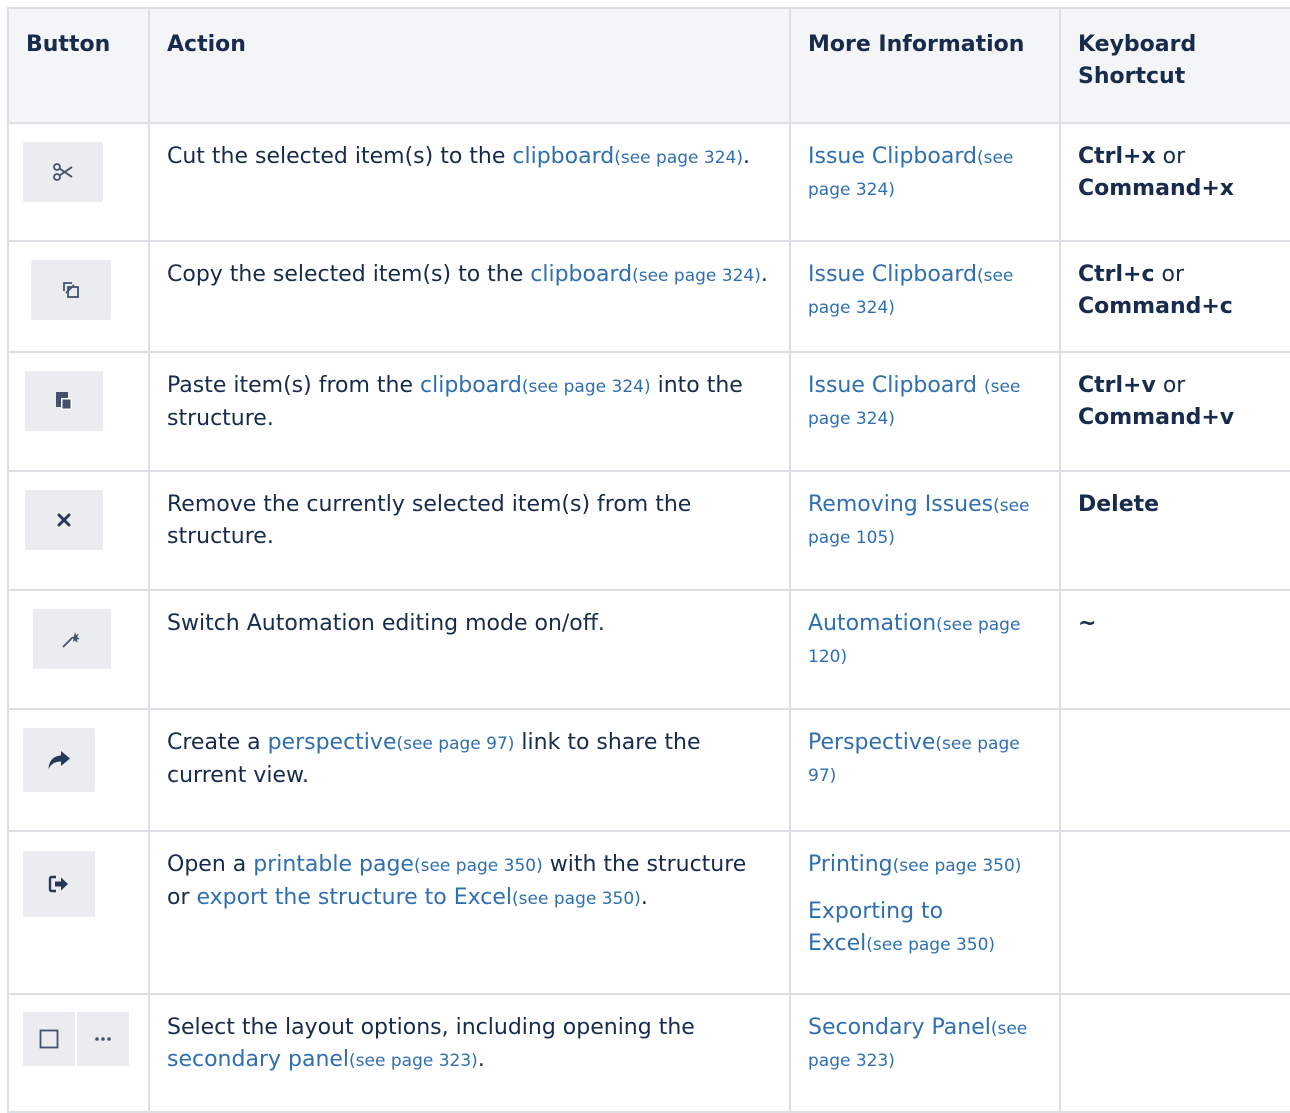  What do you see at coordinates (925, 1044) in the screenshot?
I see `secondary-panel-link: Secondary Panel(see page 323)` at bounding box center [925, 1044].